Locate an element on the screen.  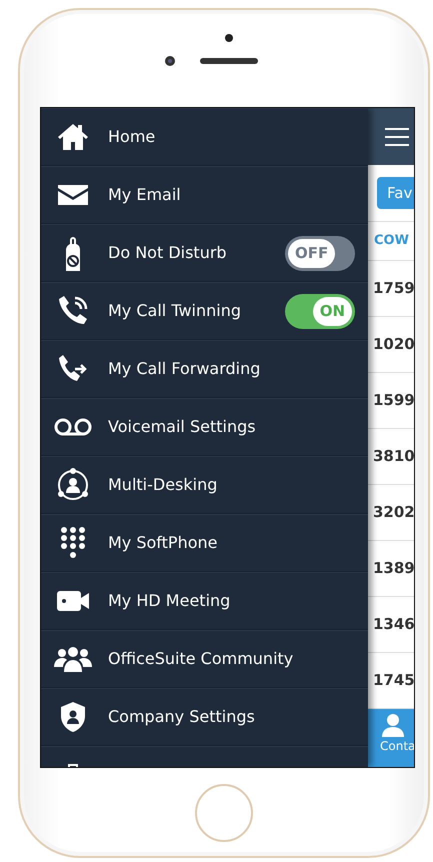
table-cell: 1759 is located at coordinates (393, 287).